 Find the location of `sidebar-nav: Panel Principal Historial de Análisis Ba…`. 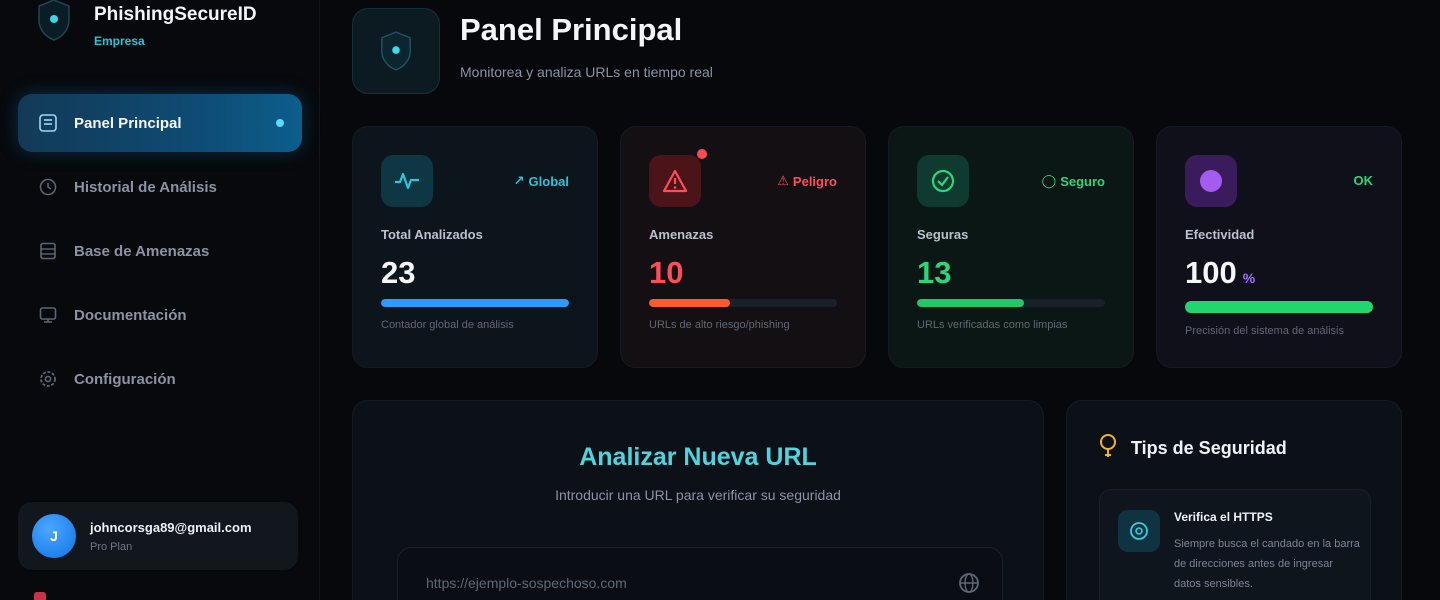

sidebar-nav: Panel Principal Historial de Análisis Ba… is located at coordinates (160, 254).